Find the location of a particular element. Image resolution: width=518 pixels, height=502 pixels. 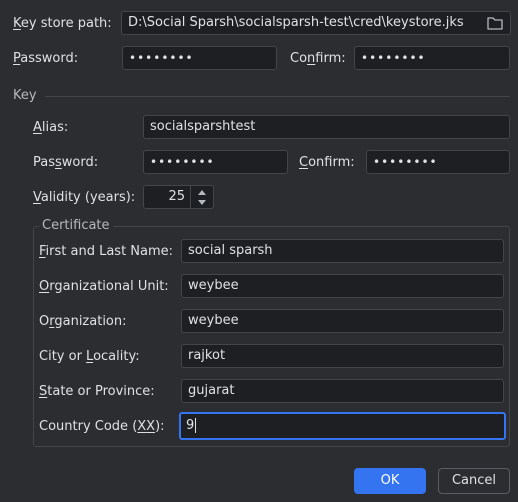

key-password-field: •••••••• is located at coordinates (215, 162).